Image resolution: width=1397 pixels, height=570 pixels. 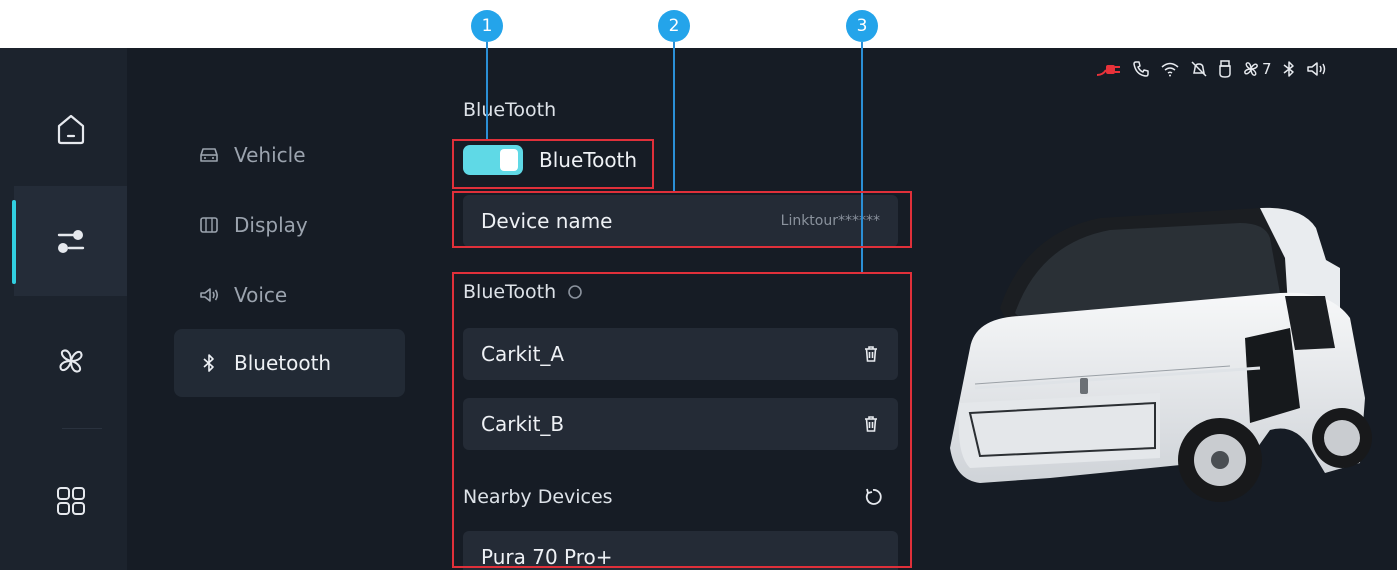 I want to click on car-icon, so click(x=209, y=155).